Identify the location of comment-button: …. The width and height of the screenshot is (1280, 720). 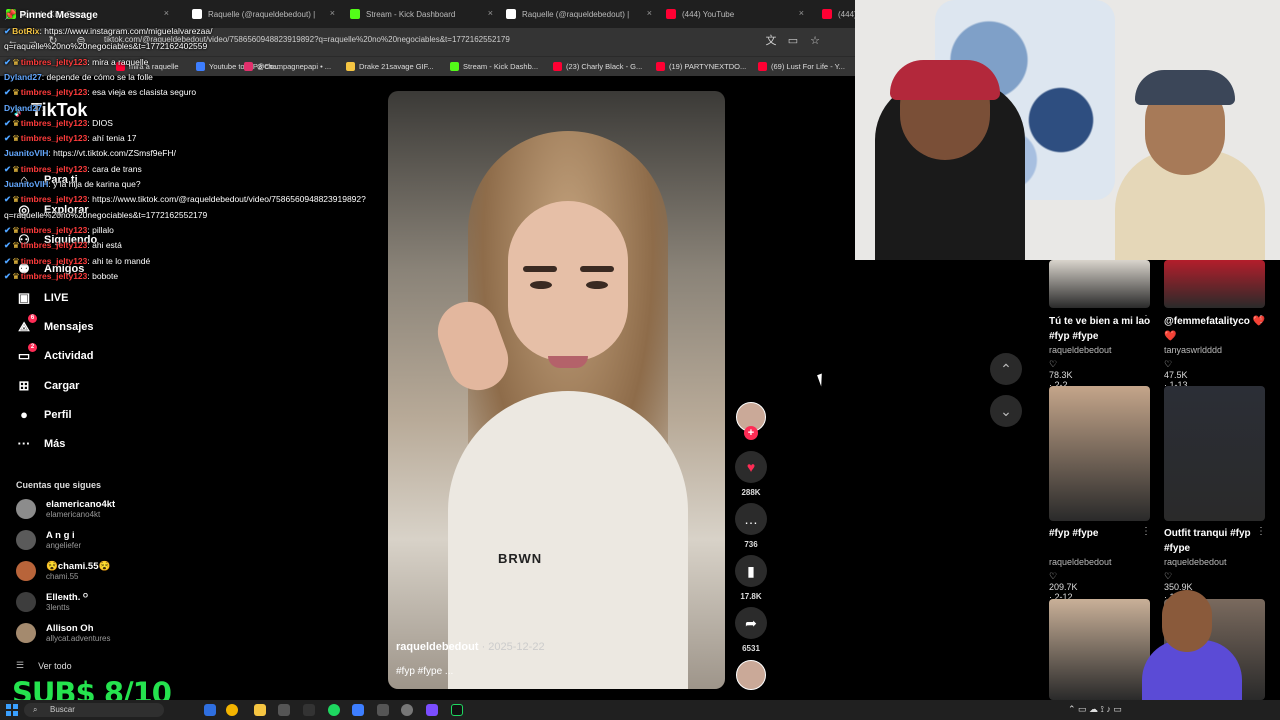
(751, 519).